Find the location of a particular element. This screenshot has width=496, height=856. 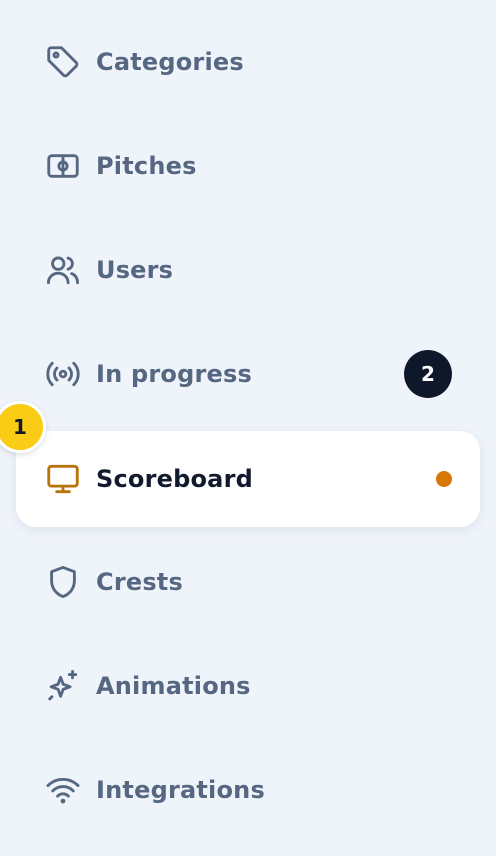

sidebar-item-label: In progress is located at coordinates (174, 374).